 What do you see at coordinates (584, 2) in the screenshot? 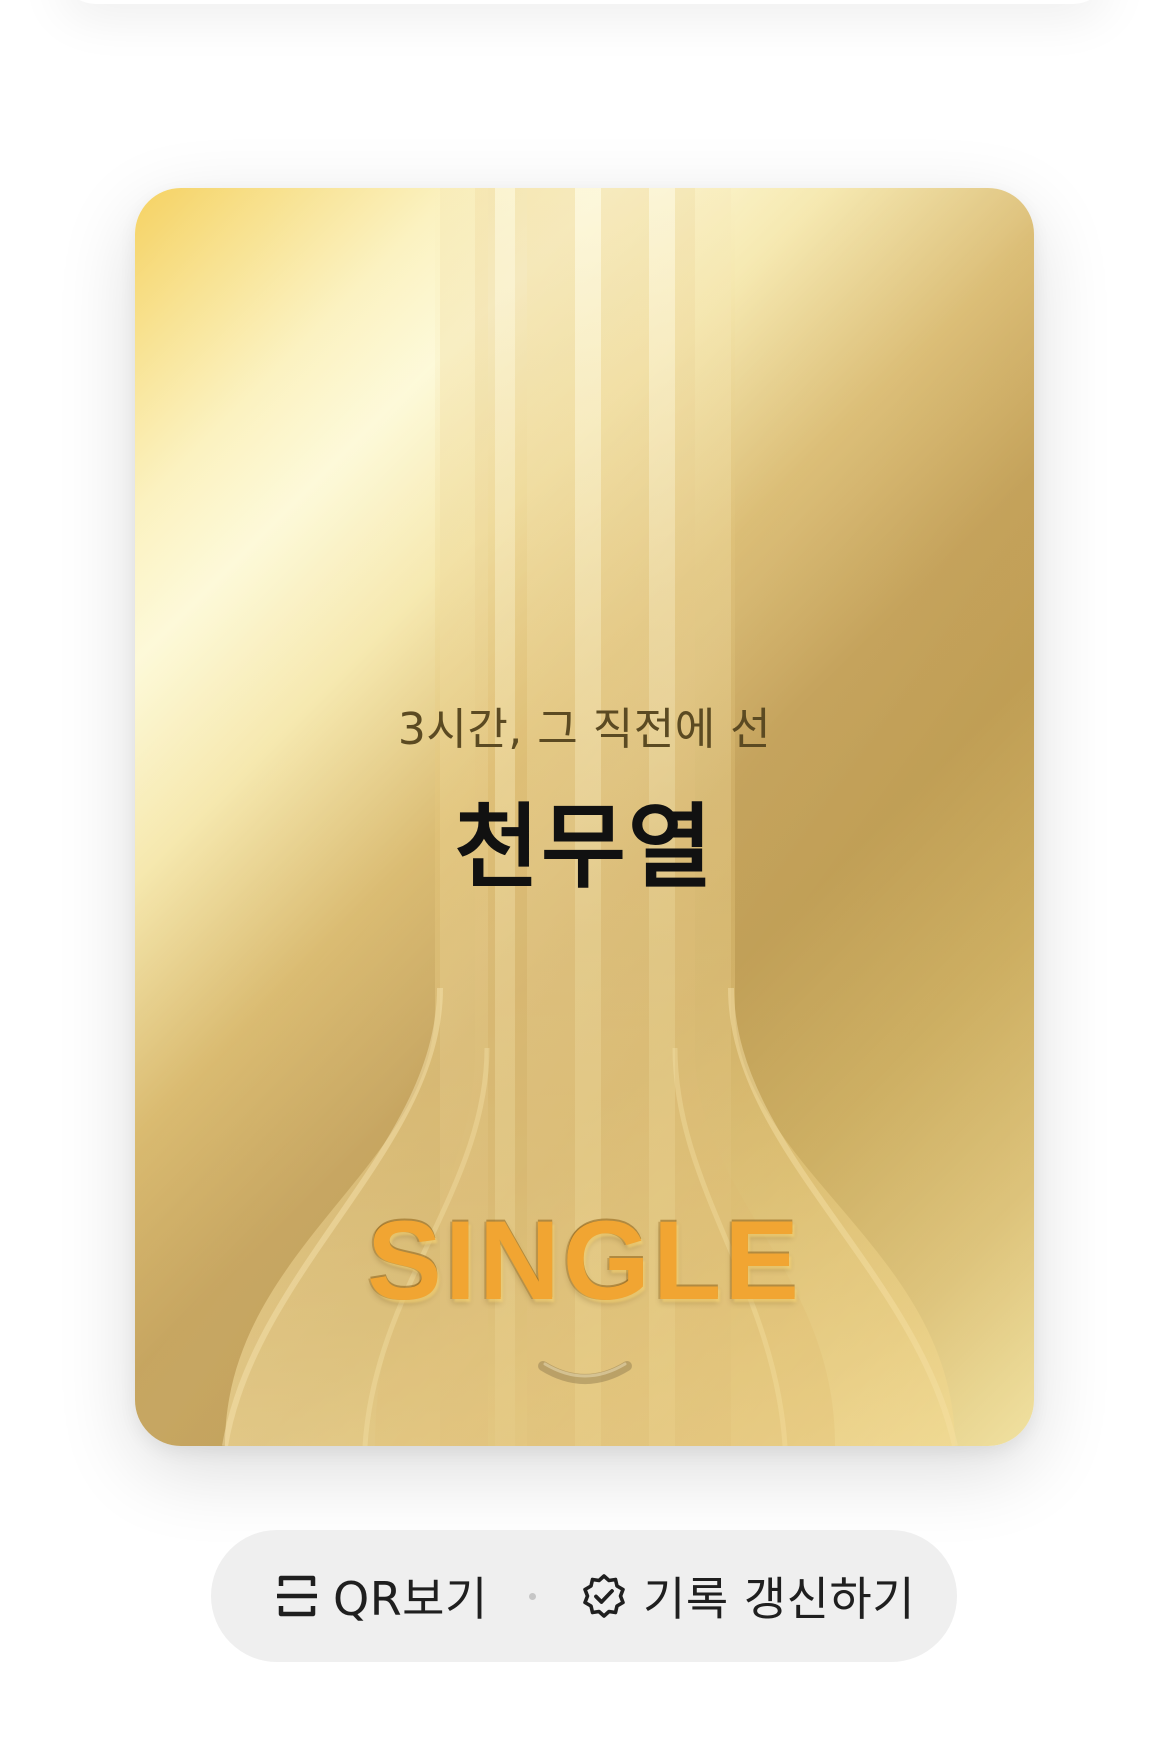
I see `top-sheet-edge` at bounding box center [584, 2].